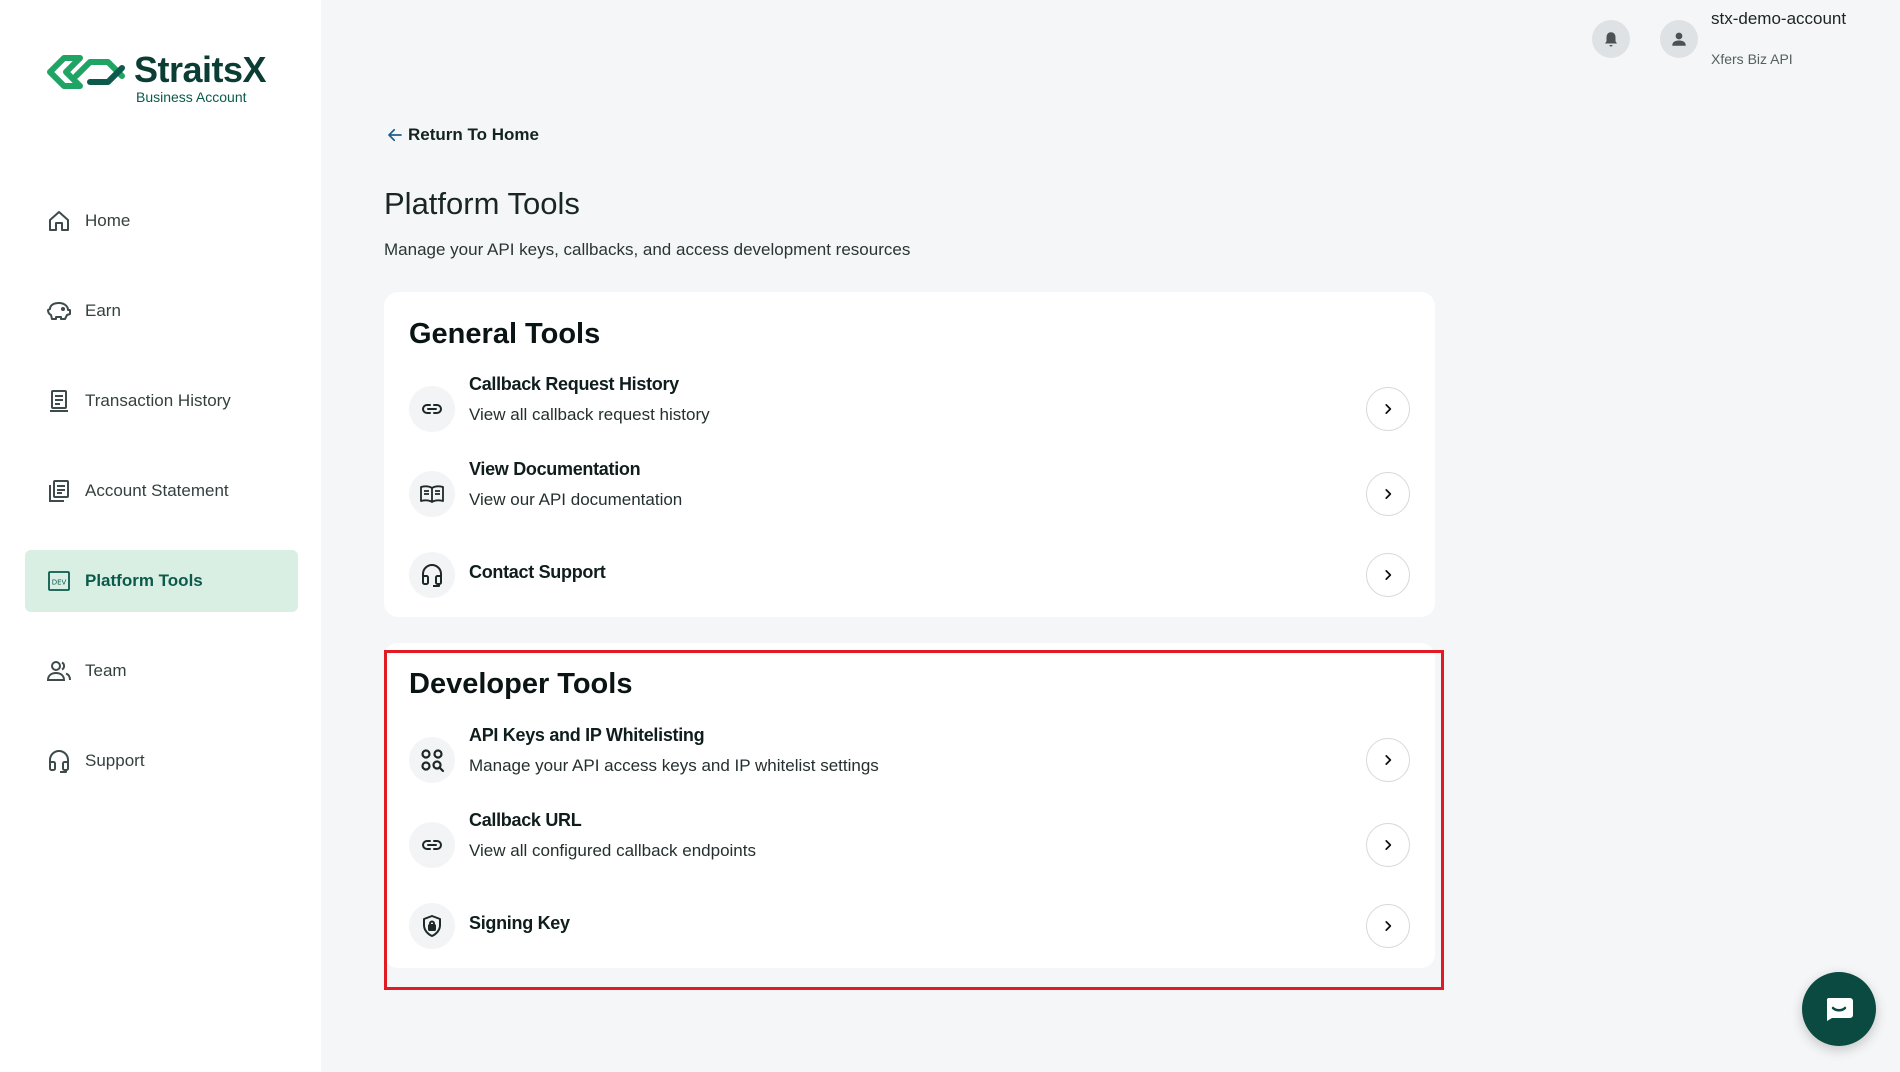 The height and width of the screenshot is (1072, 1900). I want to click on receipt-icon, so click(59, 401).